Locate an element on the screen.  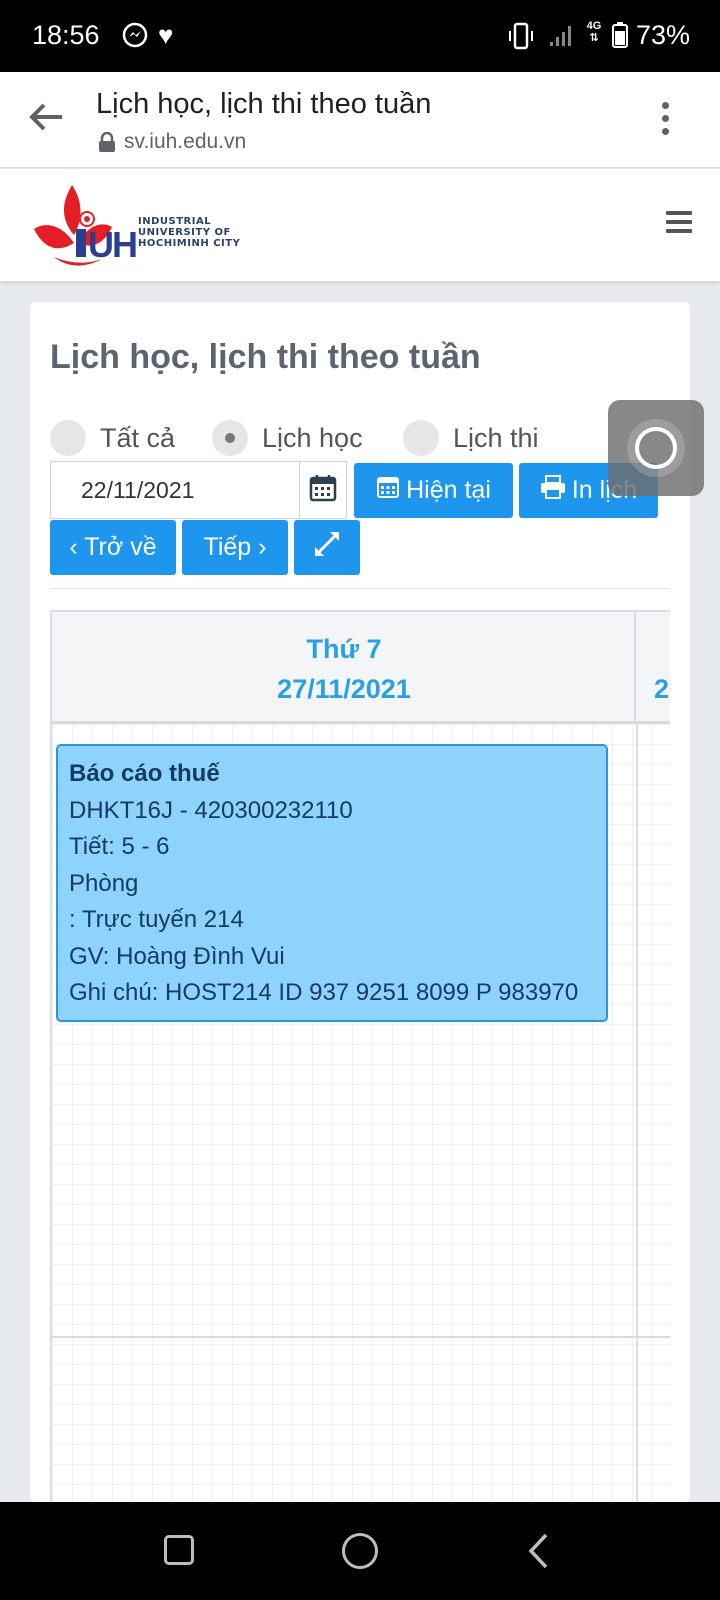
floating-assistive-button is located at coordinates (656, 448).